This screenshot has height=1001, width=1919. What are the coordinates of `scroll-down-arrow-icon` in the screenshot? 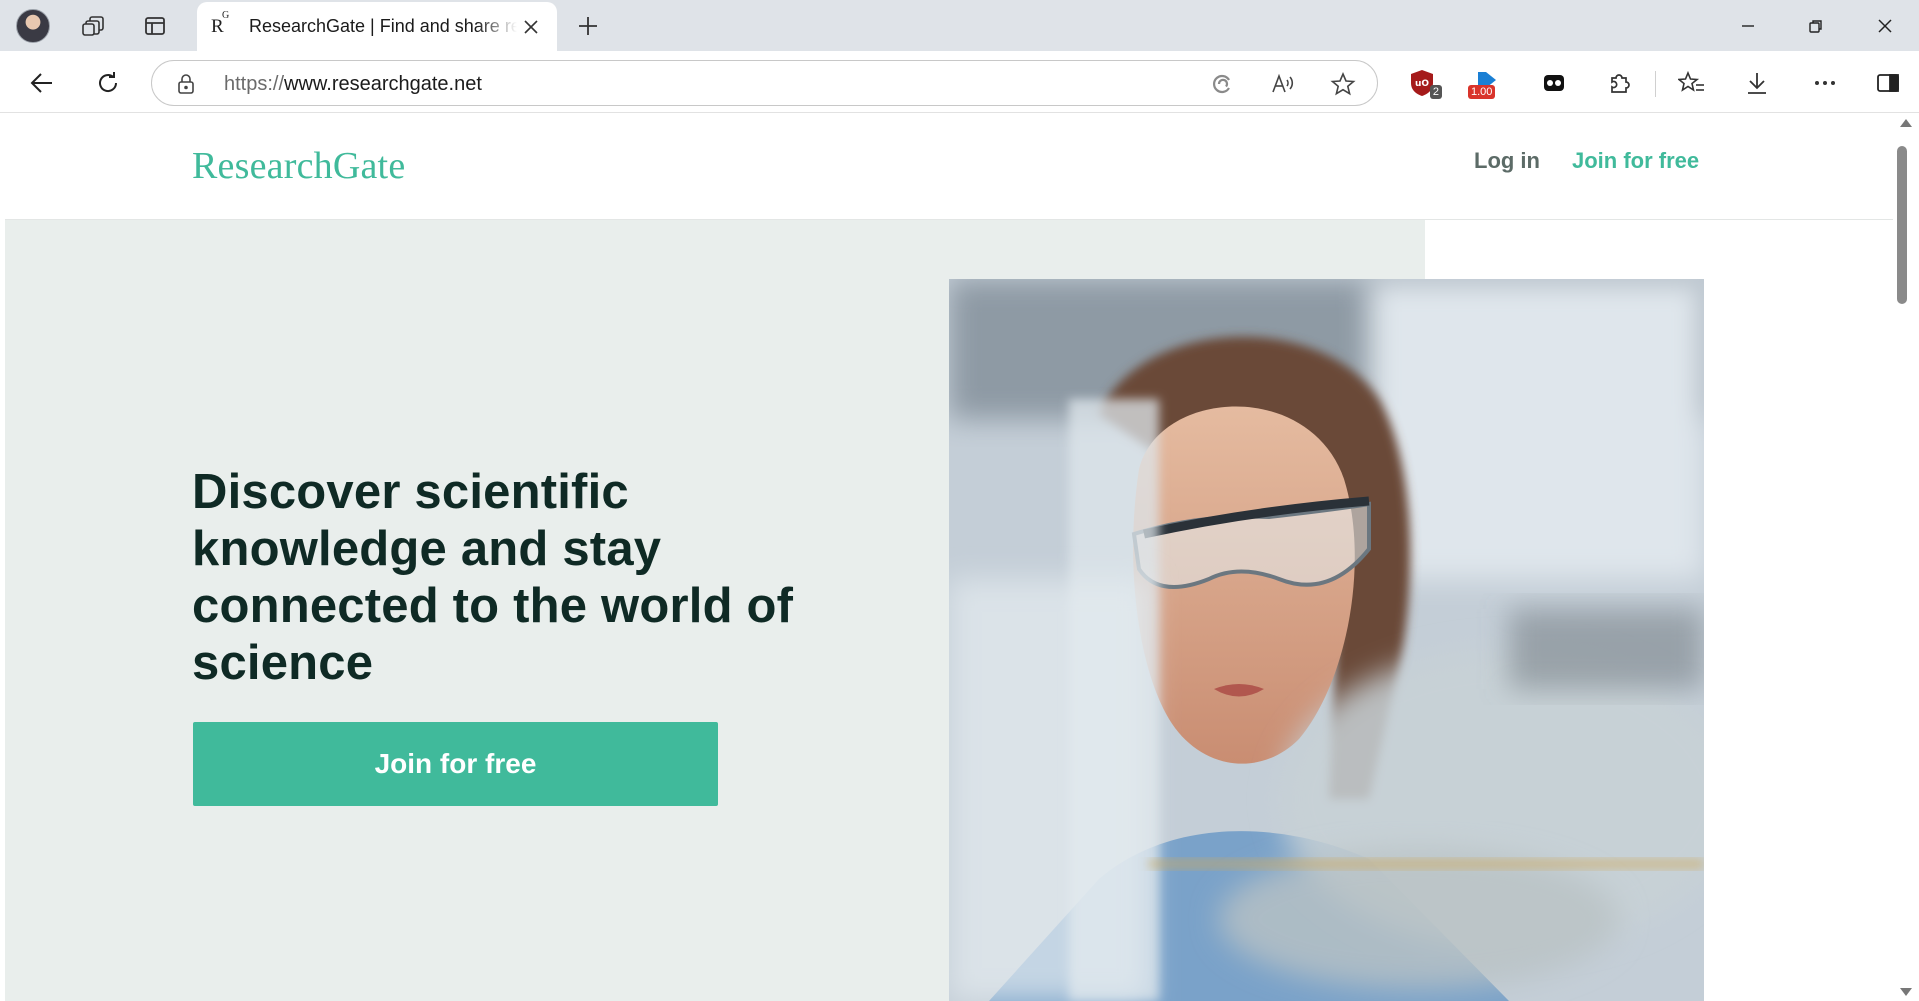 It's located at (1906, 992).